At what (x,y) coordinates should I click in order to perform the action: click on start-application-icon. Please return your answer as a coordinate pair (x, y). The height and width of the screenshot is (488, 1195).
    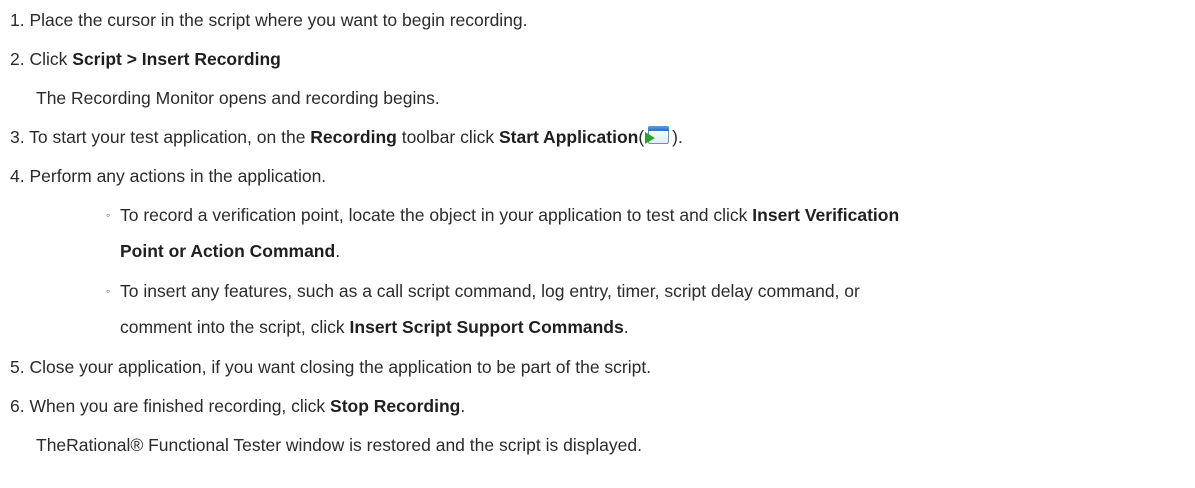
    Looking at the image, I should click on (658, 136).